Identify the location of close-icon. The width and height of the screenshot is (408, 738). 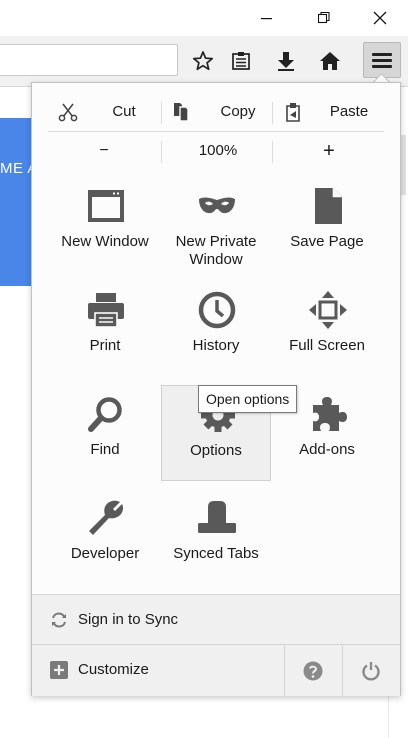
(379, 18).